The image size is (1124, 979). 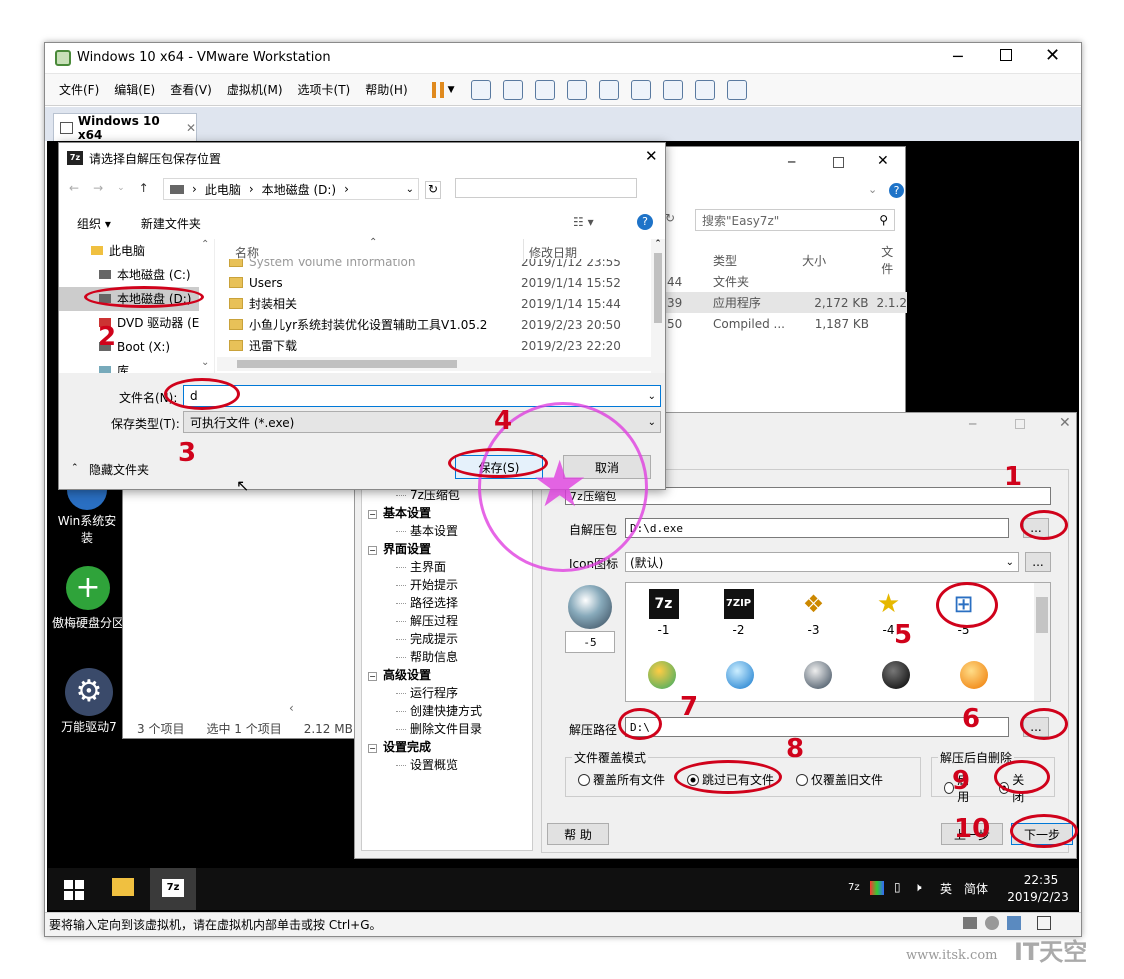 What do you see at coordinates (450, 675) in the screenshot?
I see `tree-node: − 高级设置` at bounding box center [450, 675].